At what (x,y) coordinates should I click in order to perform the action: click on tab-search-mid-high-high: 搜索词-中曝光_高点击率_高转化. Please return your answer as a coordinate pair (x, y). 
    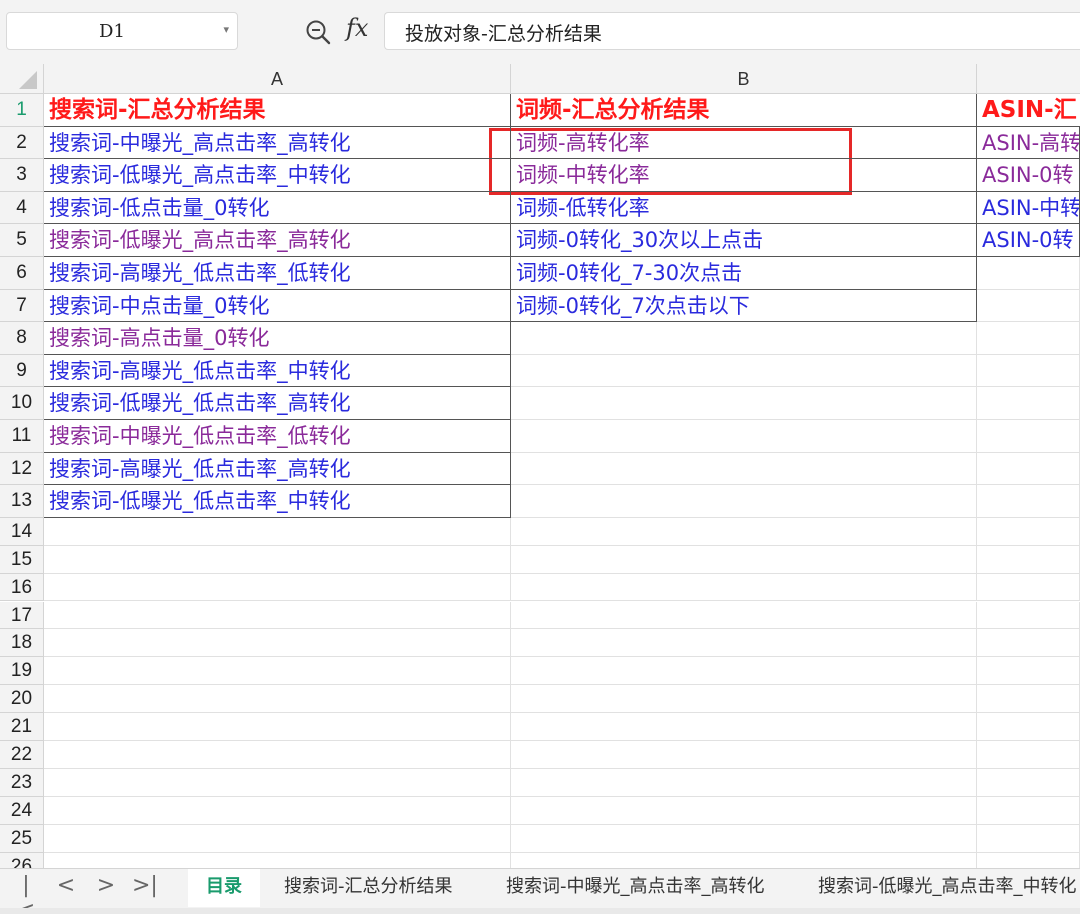
    Looking at the image, I should click on (635, 888).